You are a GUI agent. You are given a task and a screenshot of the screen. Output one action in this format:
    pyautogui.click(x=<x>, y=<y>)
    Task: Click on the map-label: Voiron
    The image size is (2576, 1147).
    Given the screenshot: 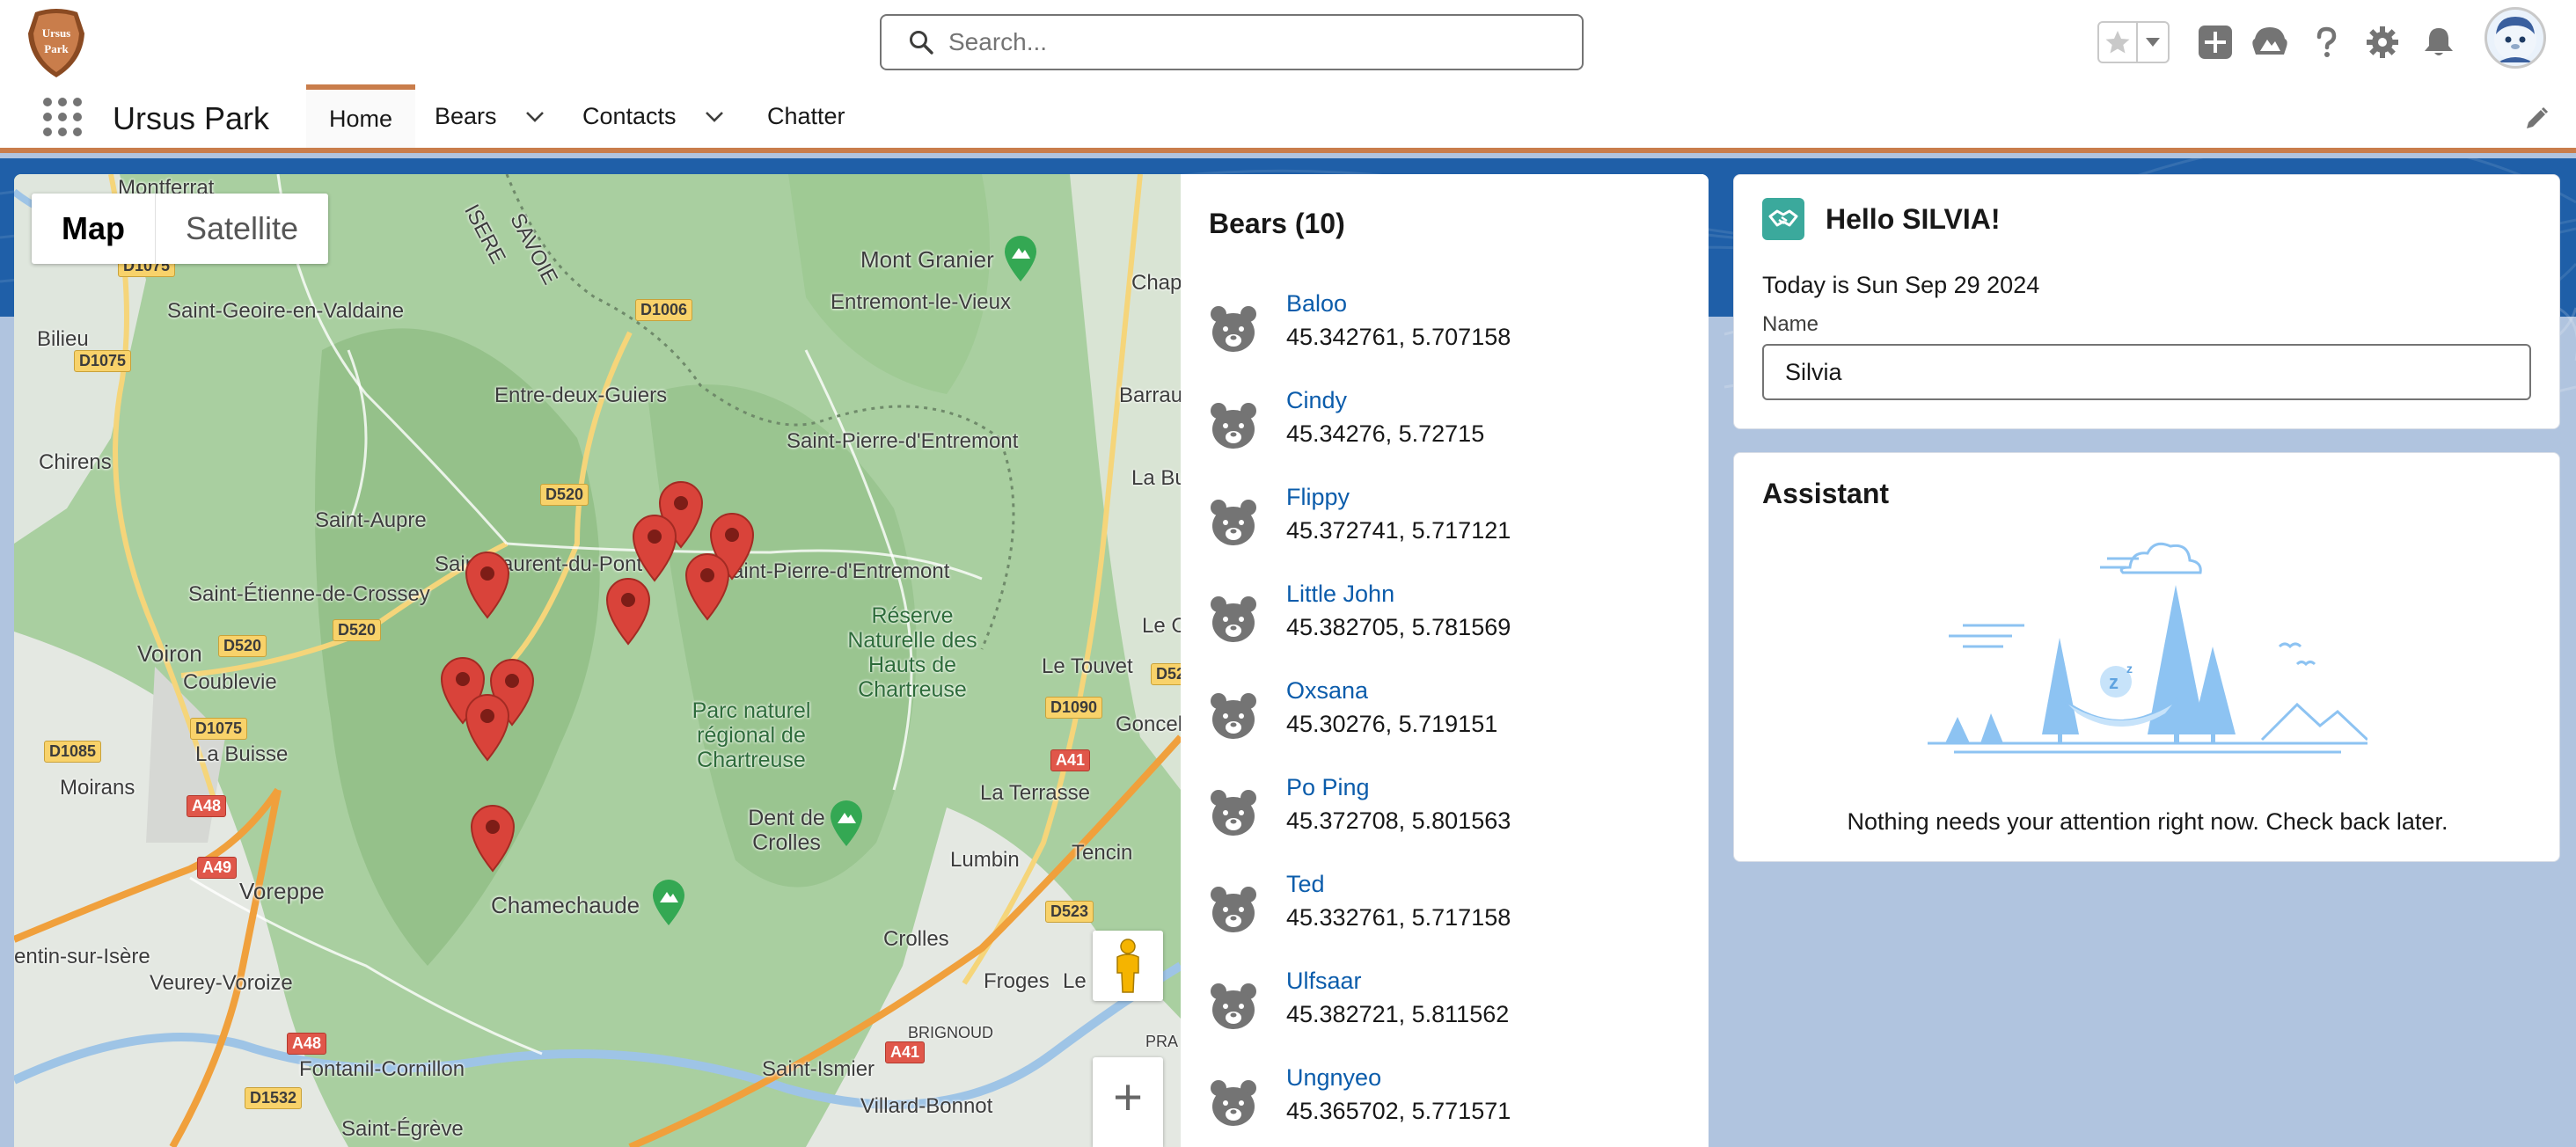 What is the action you would take?
    pyautogui.click(x=169, y=653)
    